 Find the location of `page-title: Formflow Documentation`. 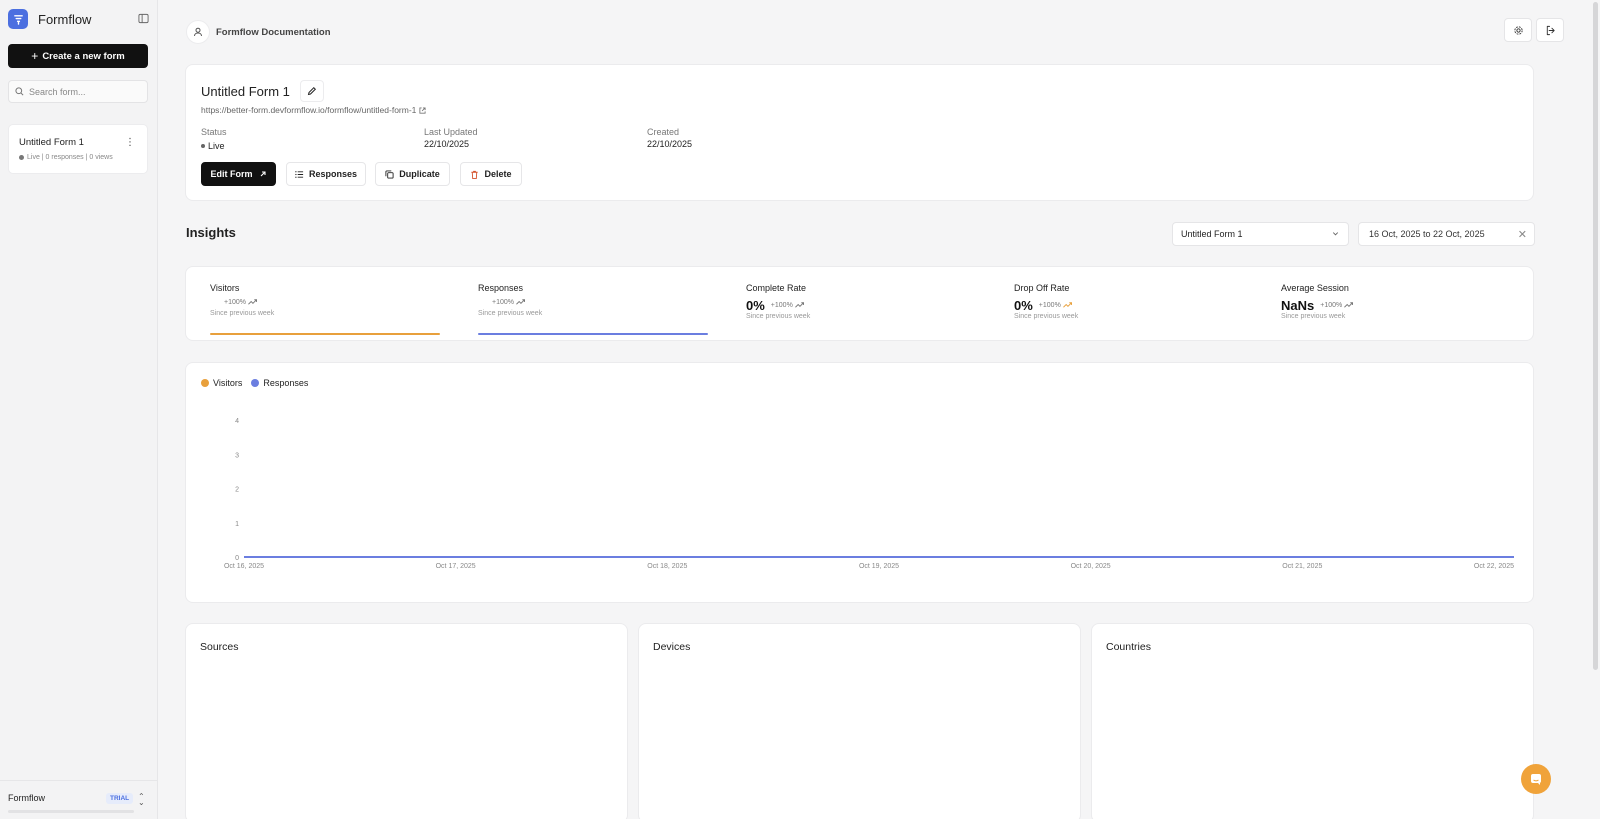

page-title: Formflow Documentation is located at coordinates (273, 32).